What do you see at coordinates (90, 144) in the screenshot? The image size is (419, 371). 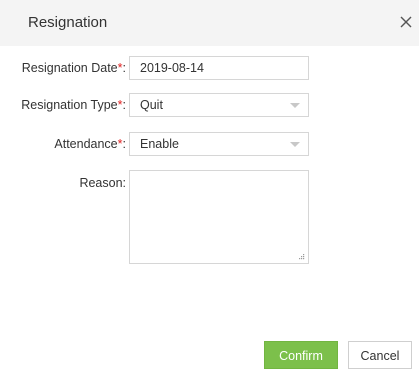 I see `attendance-label: Attendance*:` at bounding box center [90, 144].